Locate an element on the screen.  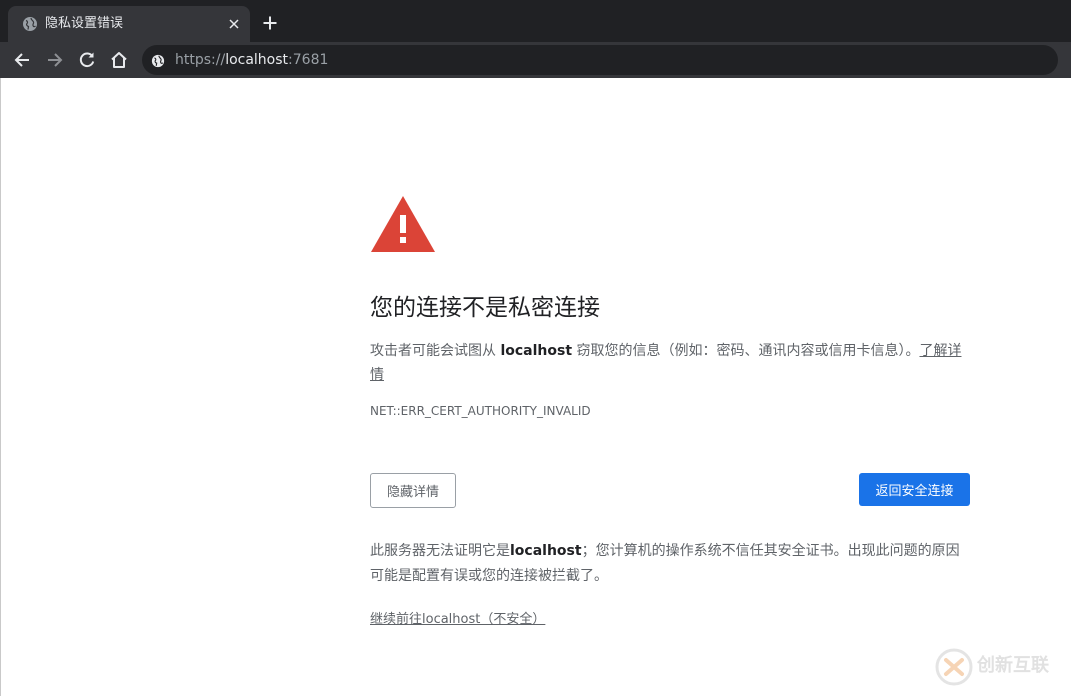
url-scheme: https:// is located at coordinates (200, 60).